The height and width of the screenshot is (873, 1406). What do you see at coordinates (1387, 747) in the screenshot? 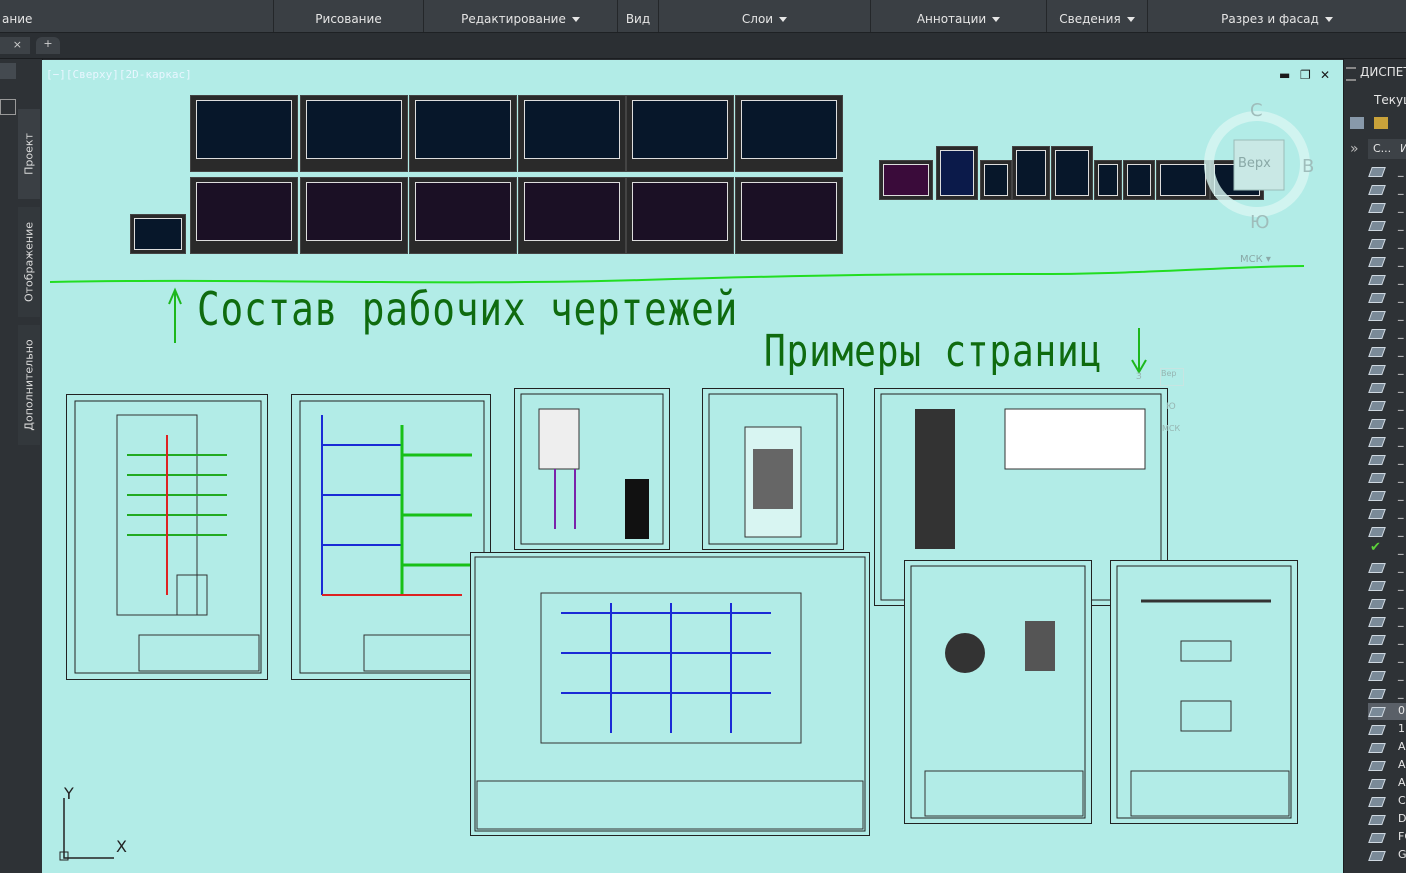
I see `layer-row: AI` at bounding box center [1387, 747].